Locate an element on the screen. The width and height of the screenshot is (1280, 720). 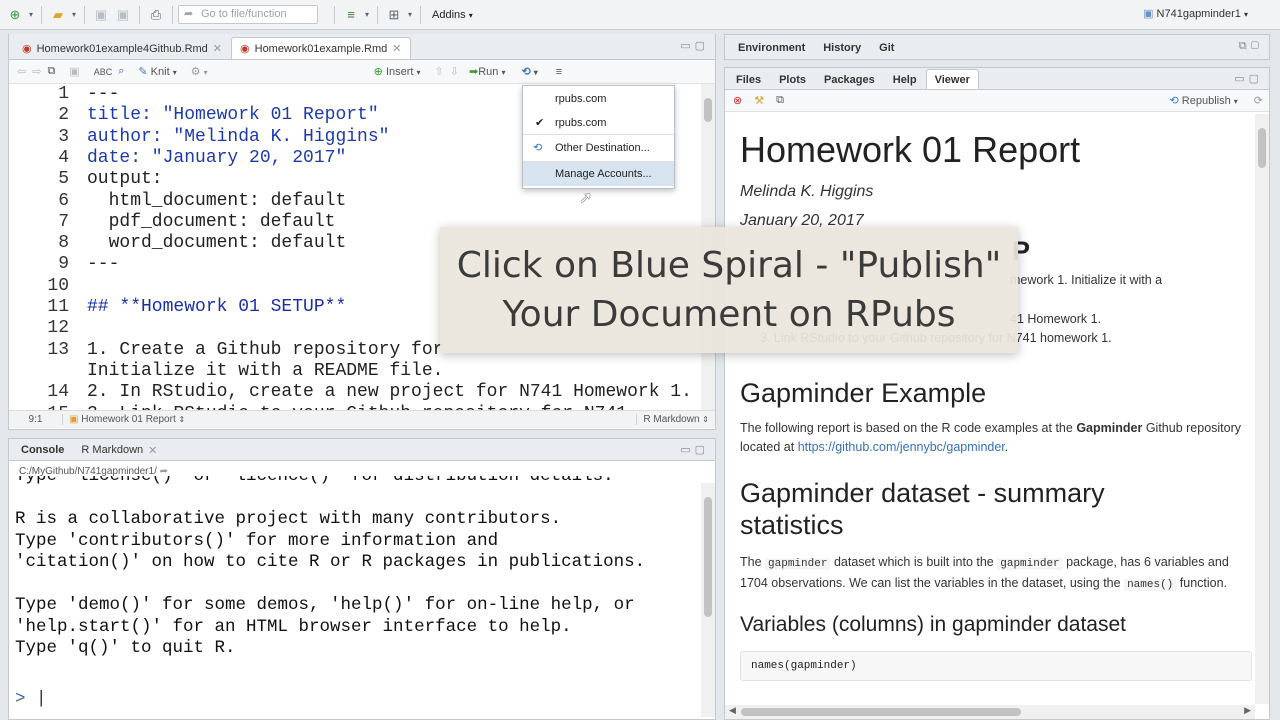
goto-file-input: ➦ Go to file/function is located at coordinates (248, 14).